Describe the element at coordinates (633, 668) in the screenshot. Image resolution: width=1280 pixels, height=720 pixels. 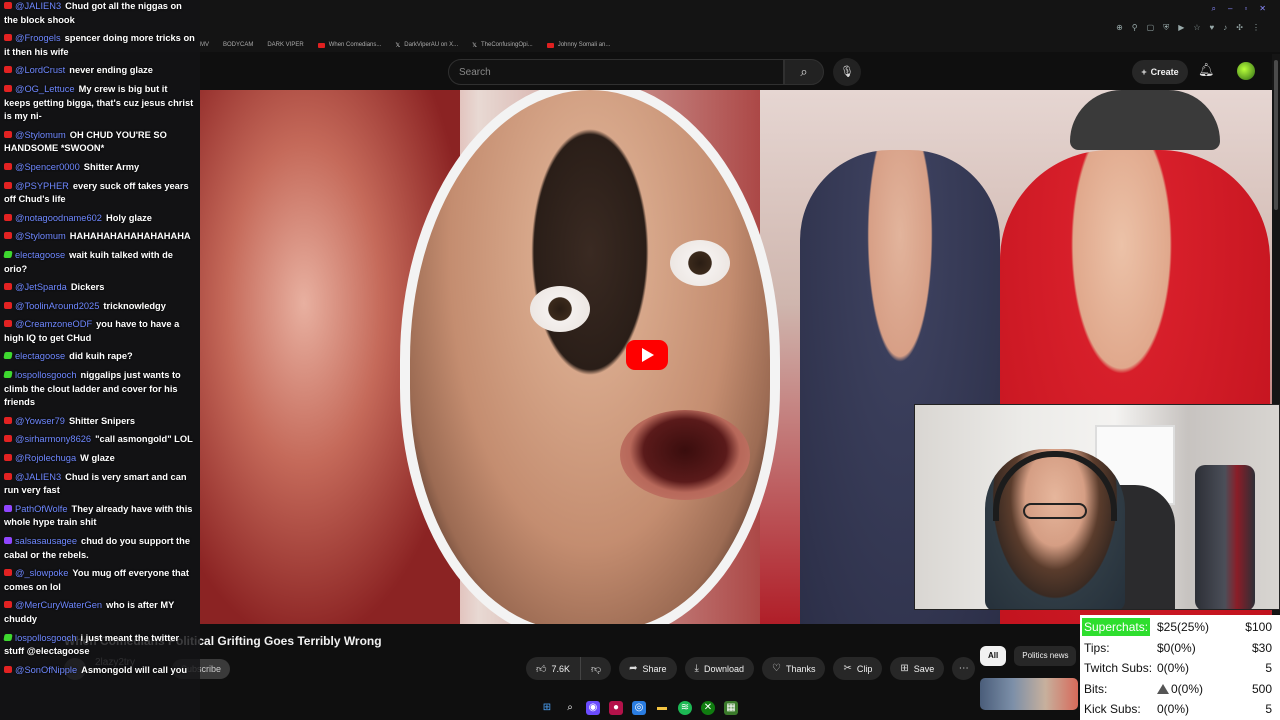
I see `share-icon: ➦` at that location.